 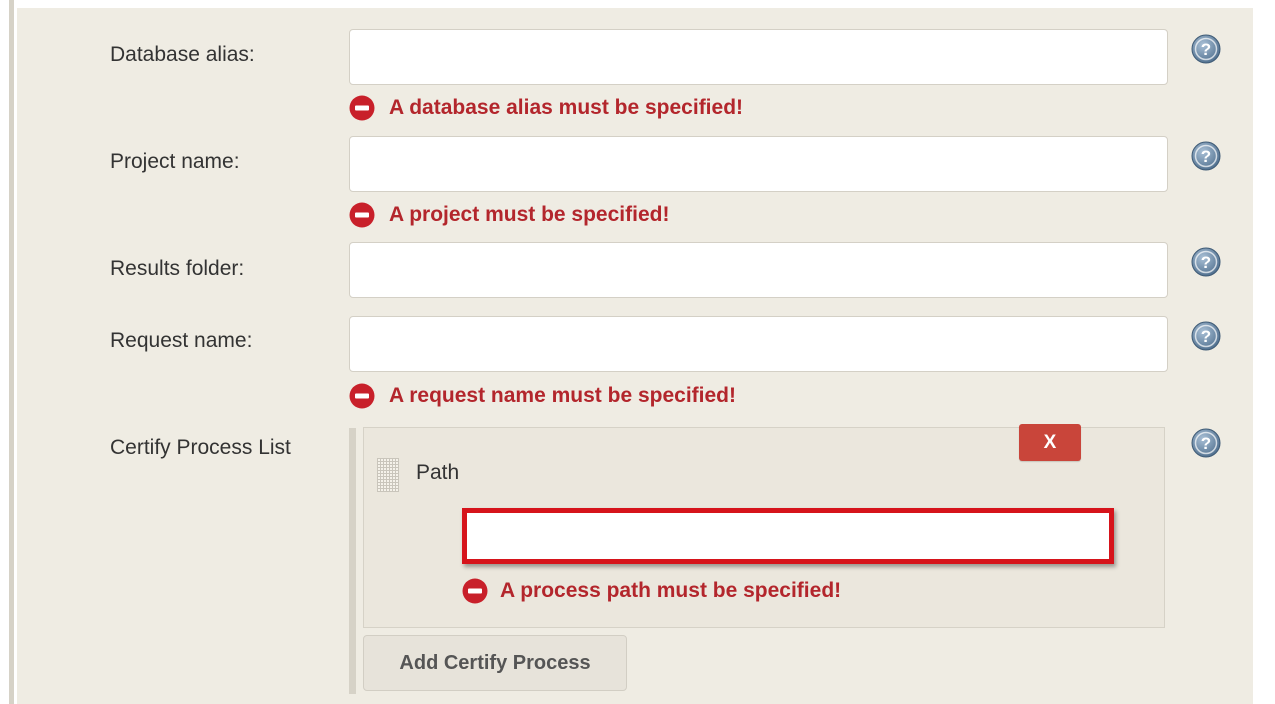 I want to click on add-certify-process-button: Add Certify Process, so click(x=495, y=663).